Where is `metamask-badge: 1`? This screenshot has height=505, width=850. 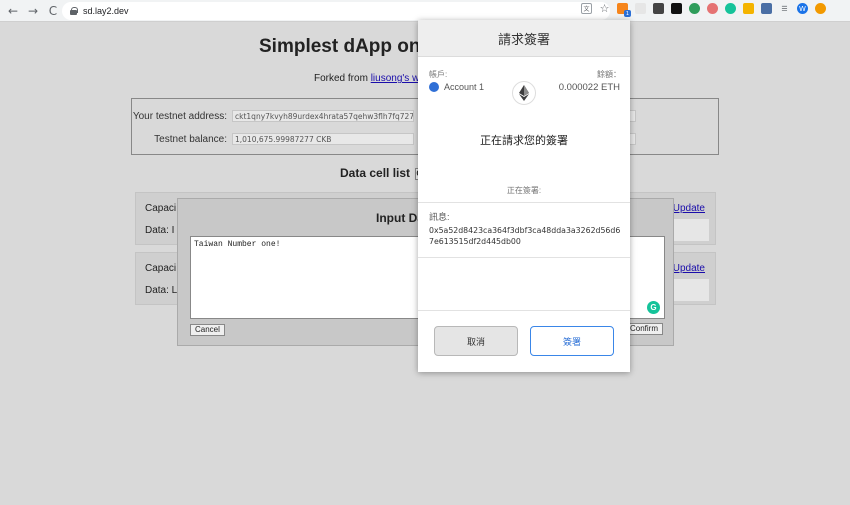 metamask-badge: 1 is located at coordinates (627, 13).